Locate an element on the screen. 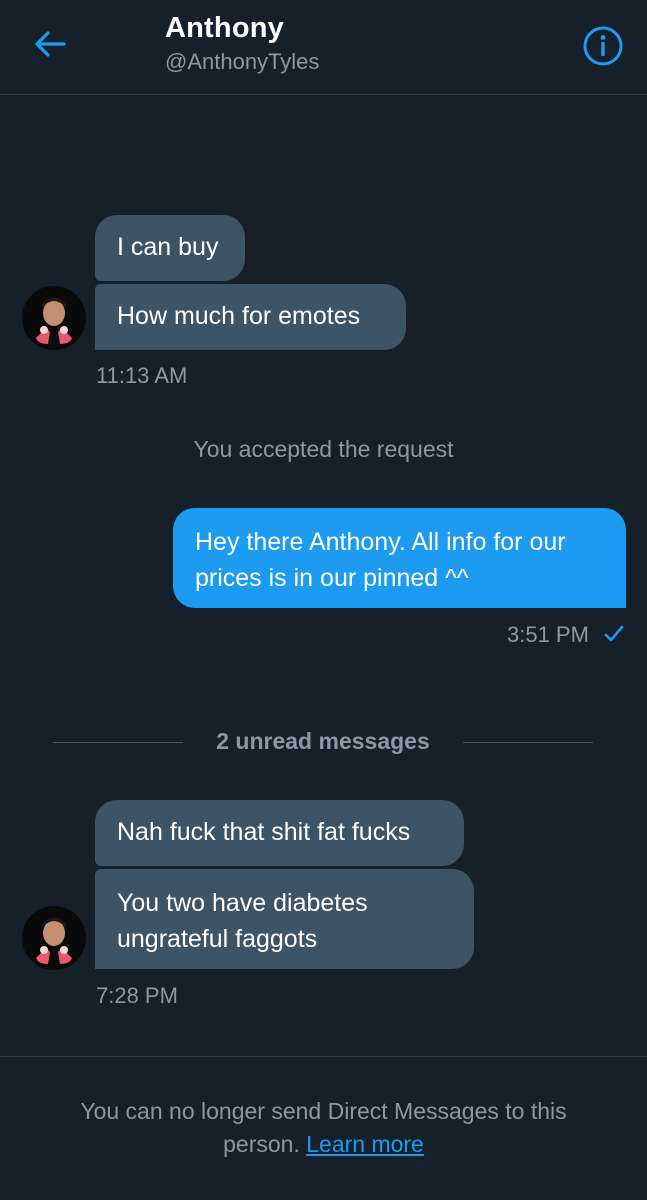  info-button is located at coordinates (603, 46).